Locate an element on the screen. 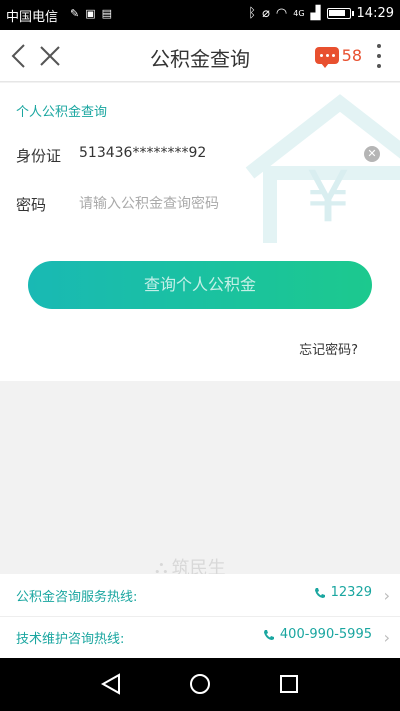 This screenshot has height=711, width=400. hotline-number: 12329 is located at coordinates (343, 592).